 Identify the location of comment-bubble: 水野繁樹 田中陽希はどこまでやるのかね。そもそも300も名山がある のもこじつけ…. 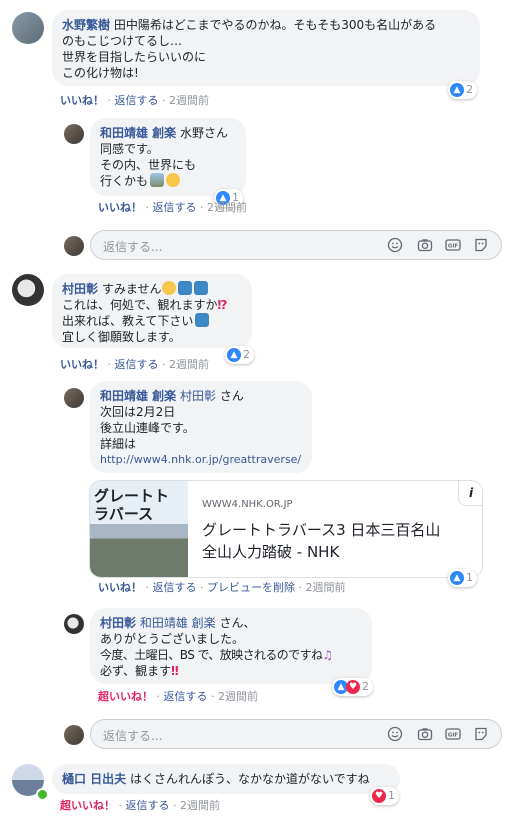
(266, 48).